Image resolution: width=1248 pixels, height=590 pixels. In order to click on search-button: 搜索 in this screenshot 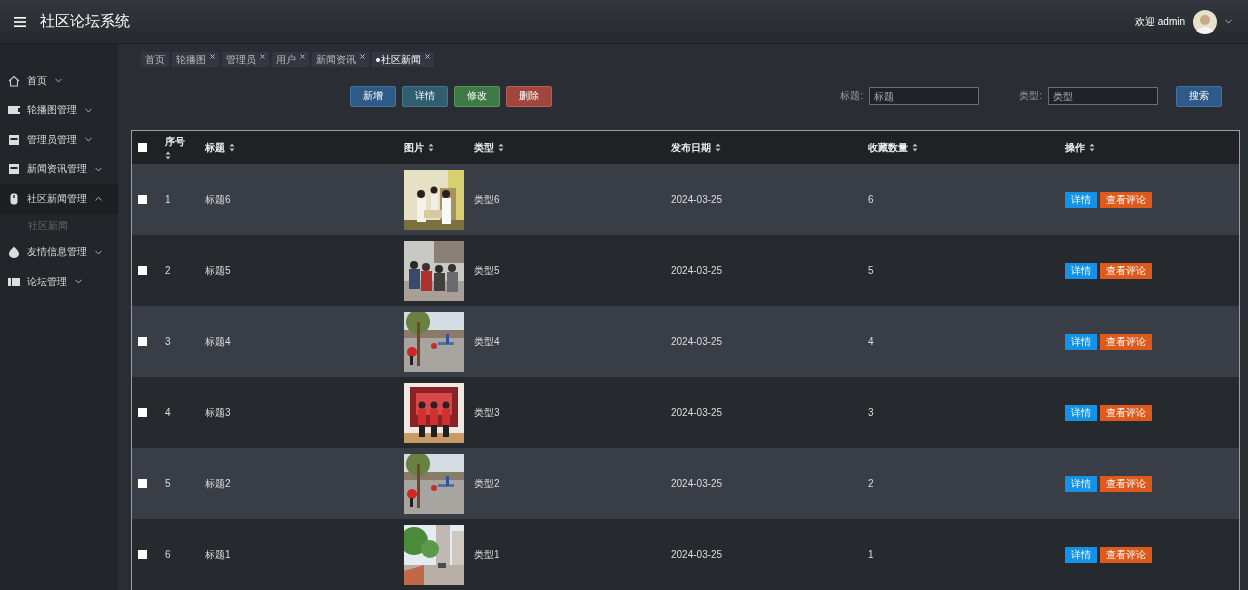, I will do `click(1199, 96)`.